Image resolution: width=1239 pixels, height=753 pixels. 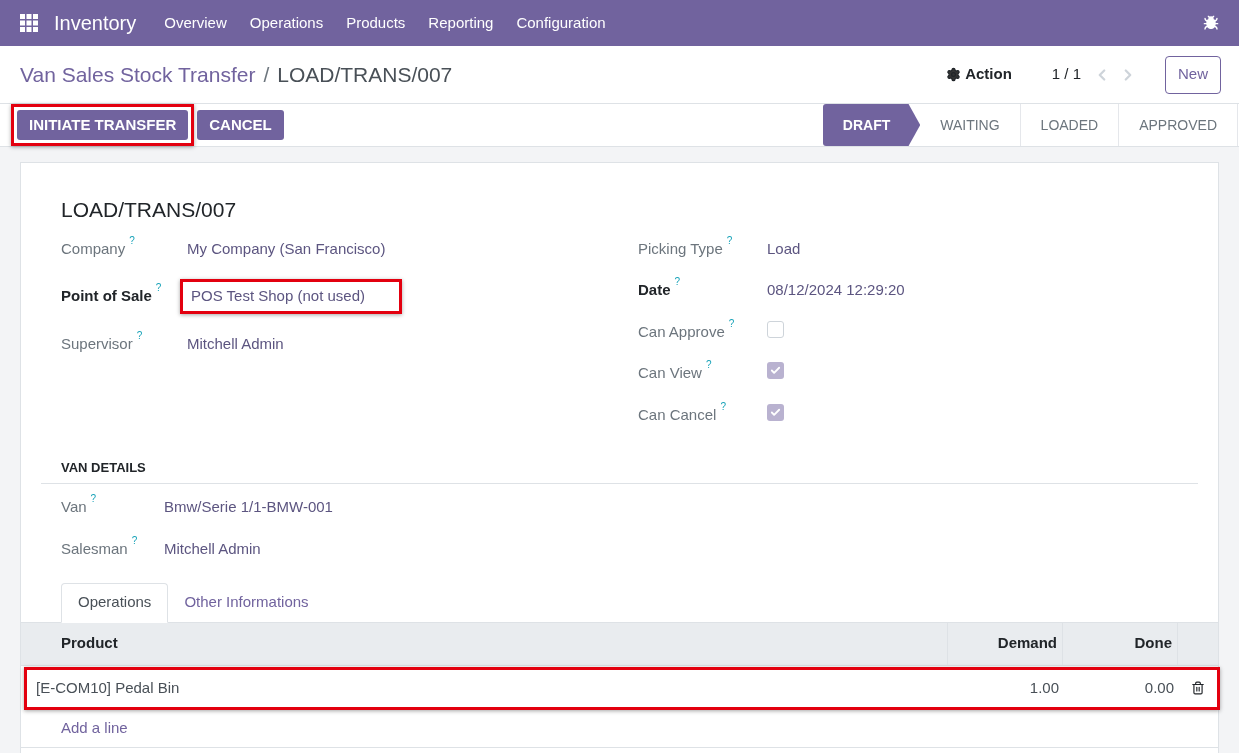 I want to click on notebook-tab: Operations, so click(x=115, y=602).